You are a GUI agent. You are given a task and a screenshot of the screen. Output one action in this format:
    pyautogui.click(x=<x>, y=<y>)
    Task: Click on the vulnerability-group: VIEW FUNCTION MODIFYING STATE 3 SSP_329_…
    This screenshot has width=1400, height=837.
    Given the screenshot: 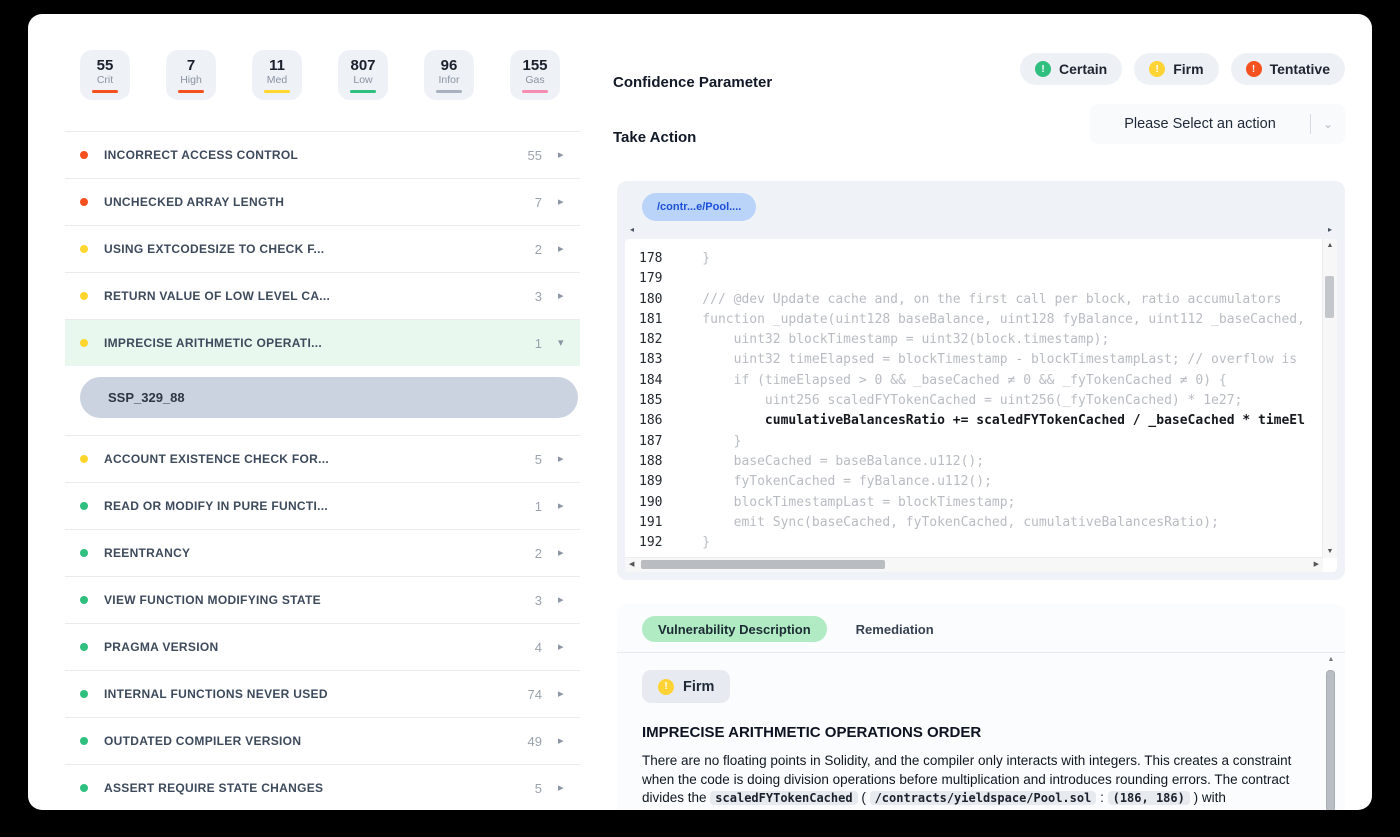 What is the action you would take?
    pyautogui.click(x=322, y=599)
    